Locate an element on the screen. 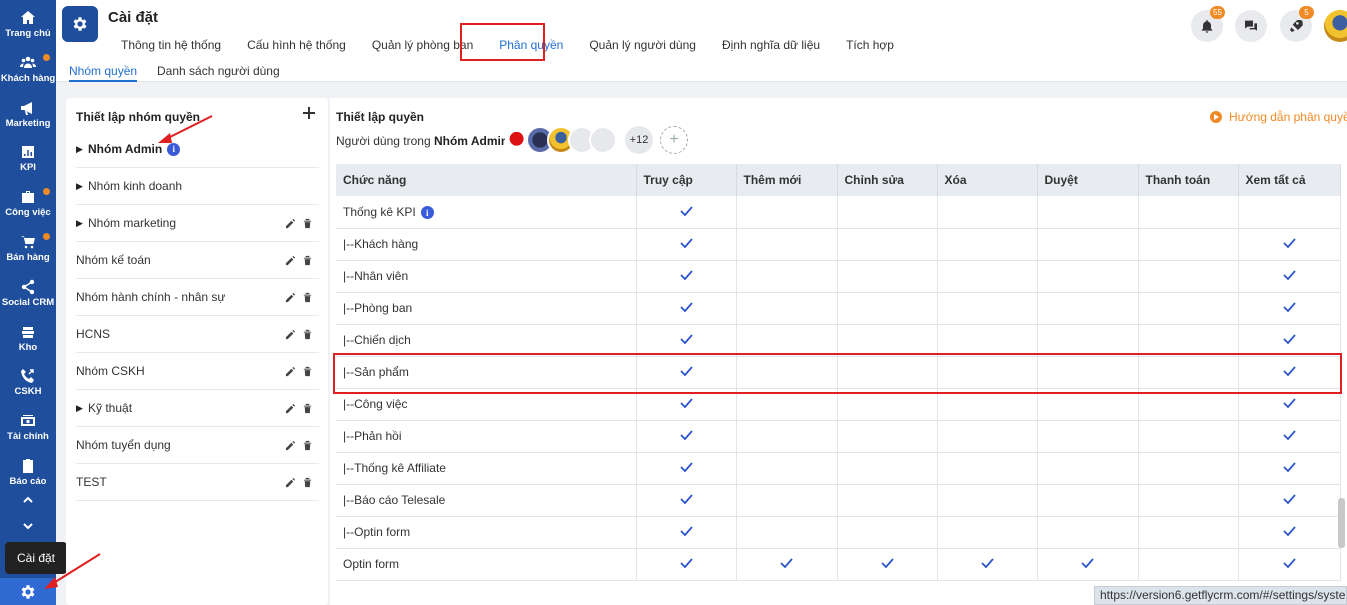 The width and height of the screenshot is (1347, 605). notifications-button: 55 is located at coordinates (1208, 24).